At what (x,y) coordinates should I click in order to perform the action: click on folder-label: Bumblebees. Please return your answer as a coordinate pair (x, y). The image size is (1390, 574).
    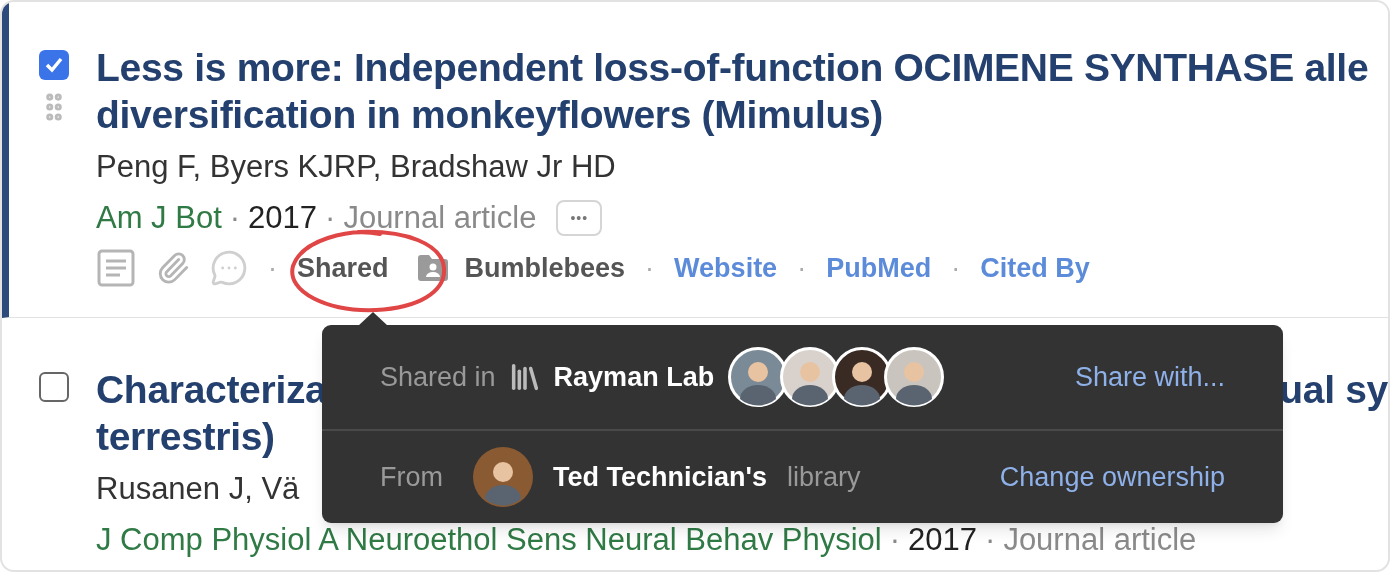
    Looking at the image, I should click on (545, 268).